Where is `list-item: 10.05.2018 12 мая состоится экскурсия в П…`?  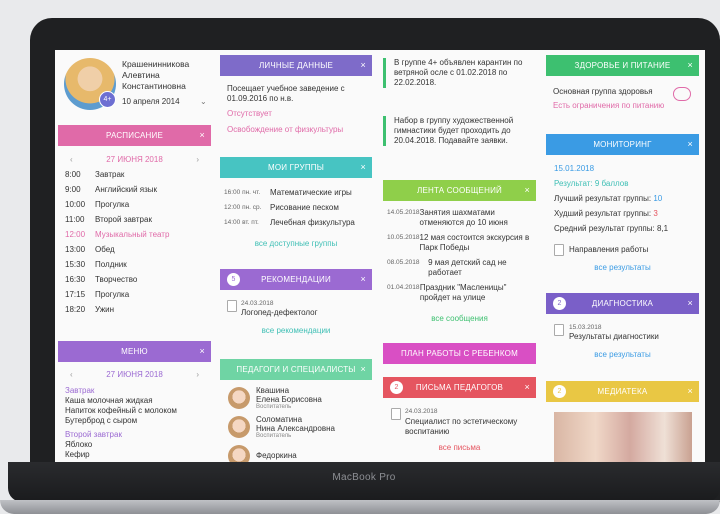 list-item: 10.05.2018 12 мая состоится экскурсия в П… is located at coordinates (461, 243).